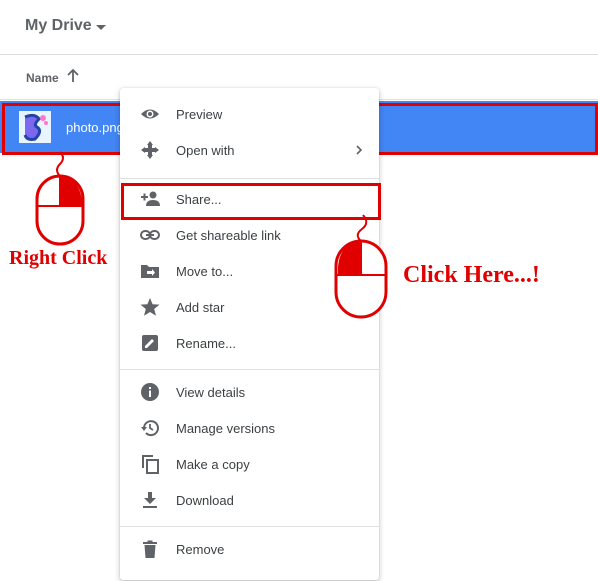 This screenshot has height=581, width=598. I want to click on file-thumbnail, so click(35, 127).